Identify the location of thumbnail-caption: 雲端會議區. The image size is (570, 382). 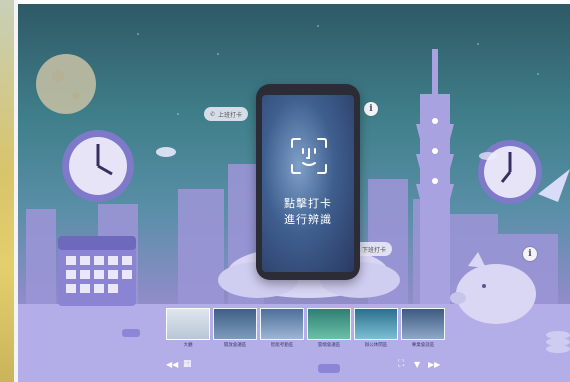
(329, 345).